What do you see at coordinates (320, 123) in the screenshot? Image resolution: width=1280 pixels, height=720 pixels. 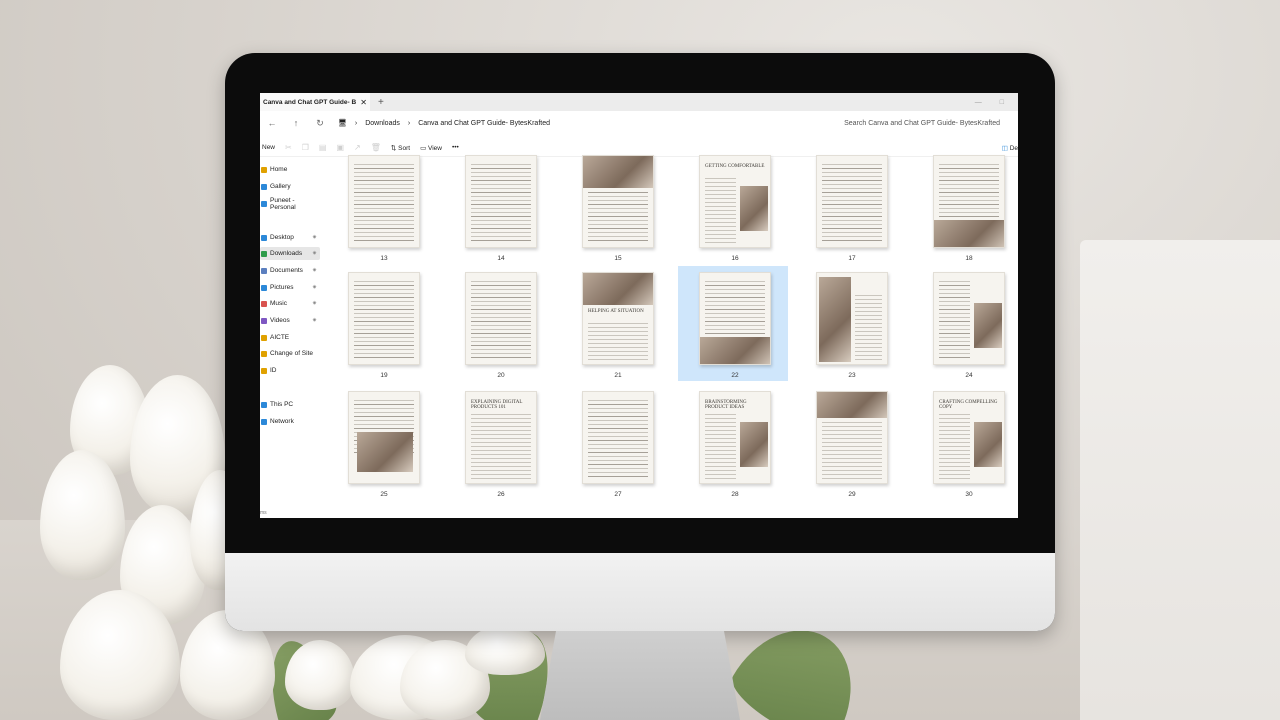 I see `refresh-icon: ↻` at bounding box center [320, 123].